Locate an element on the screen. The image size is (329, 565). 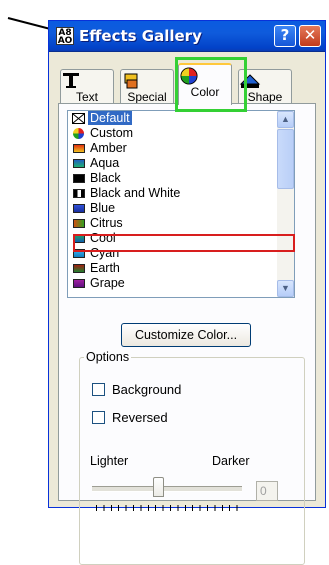
list-item: Black is located at coordinates (181, 178).